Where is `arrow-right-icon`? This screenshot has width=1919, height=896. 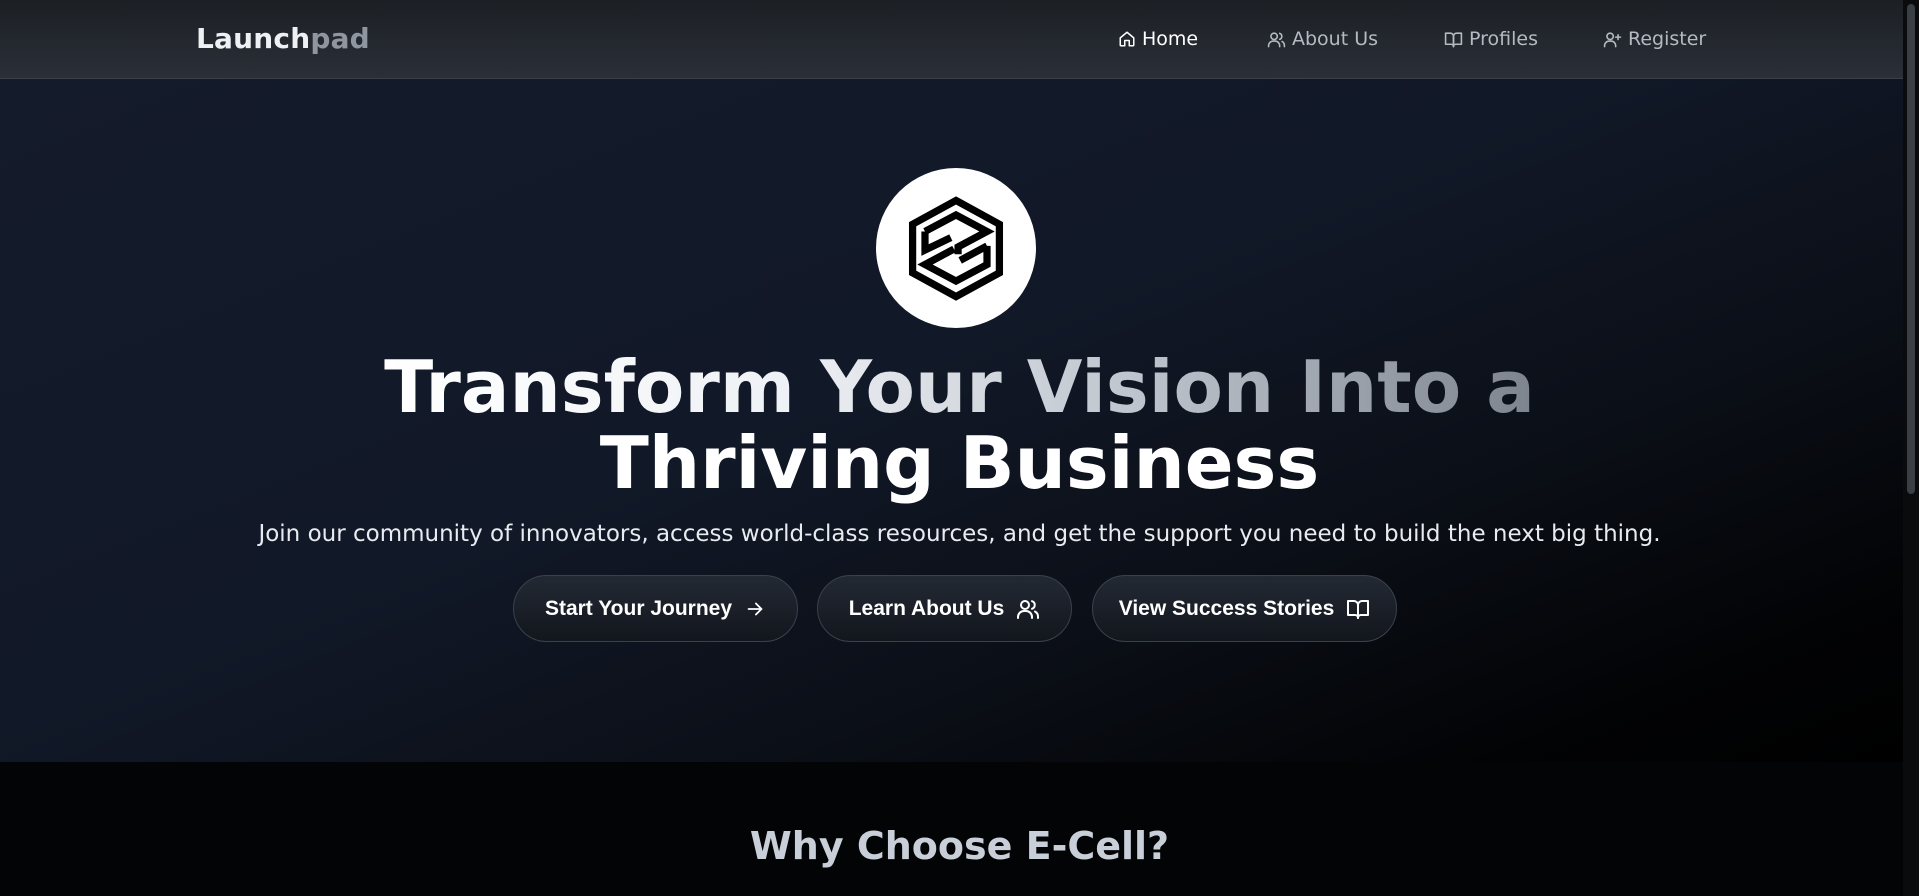
arrow-right-icon is located at coordinates (755, 608).